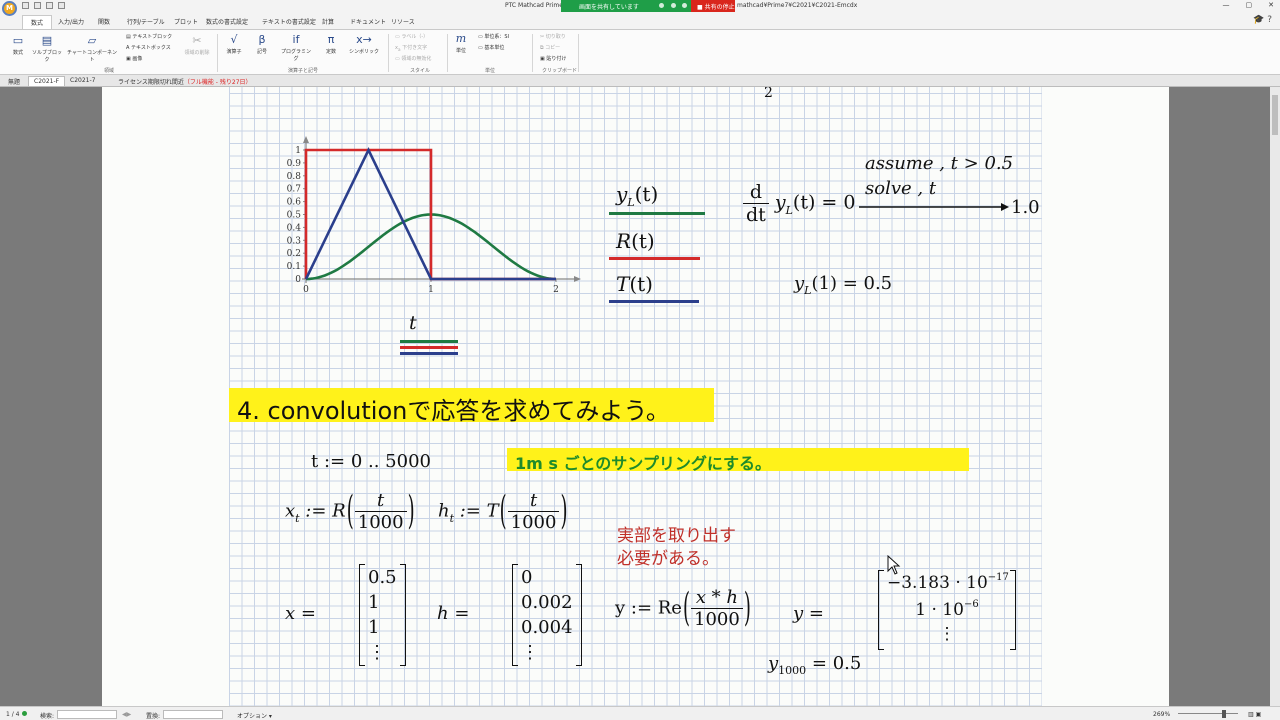 The height and width of the screenshot is (720, 1280). What do you see at coordinates (631, 202) in the screenshot?
I see `legend-yL-sub: L` at bounding box center [631, 202].